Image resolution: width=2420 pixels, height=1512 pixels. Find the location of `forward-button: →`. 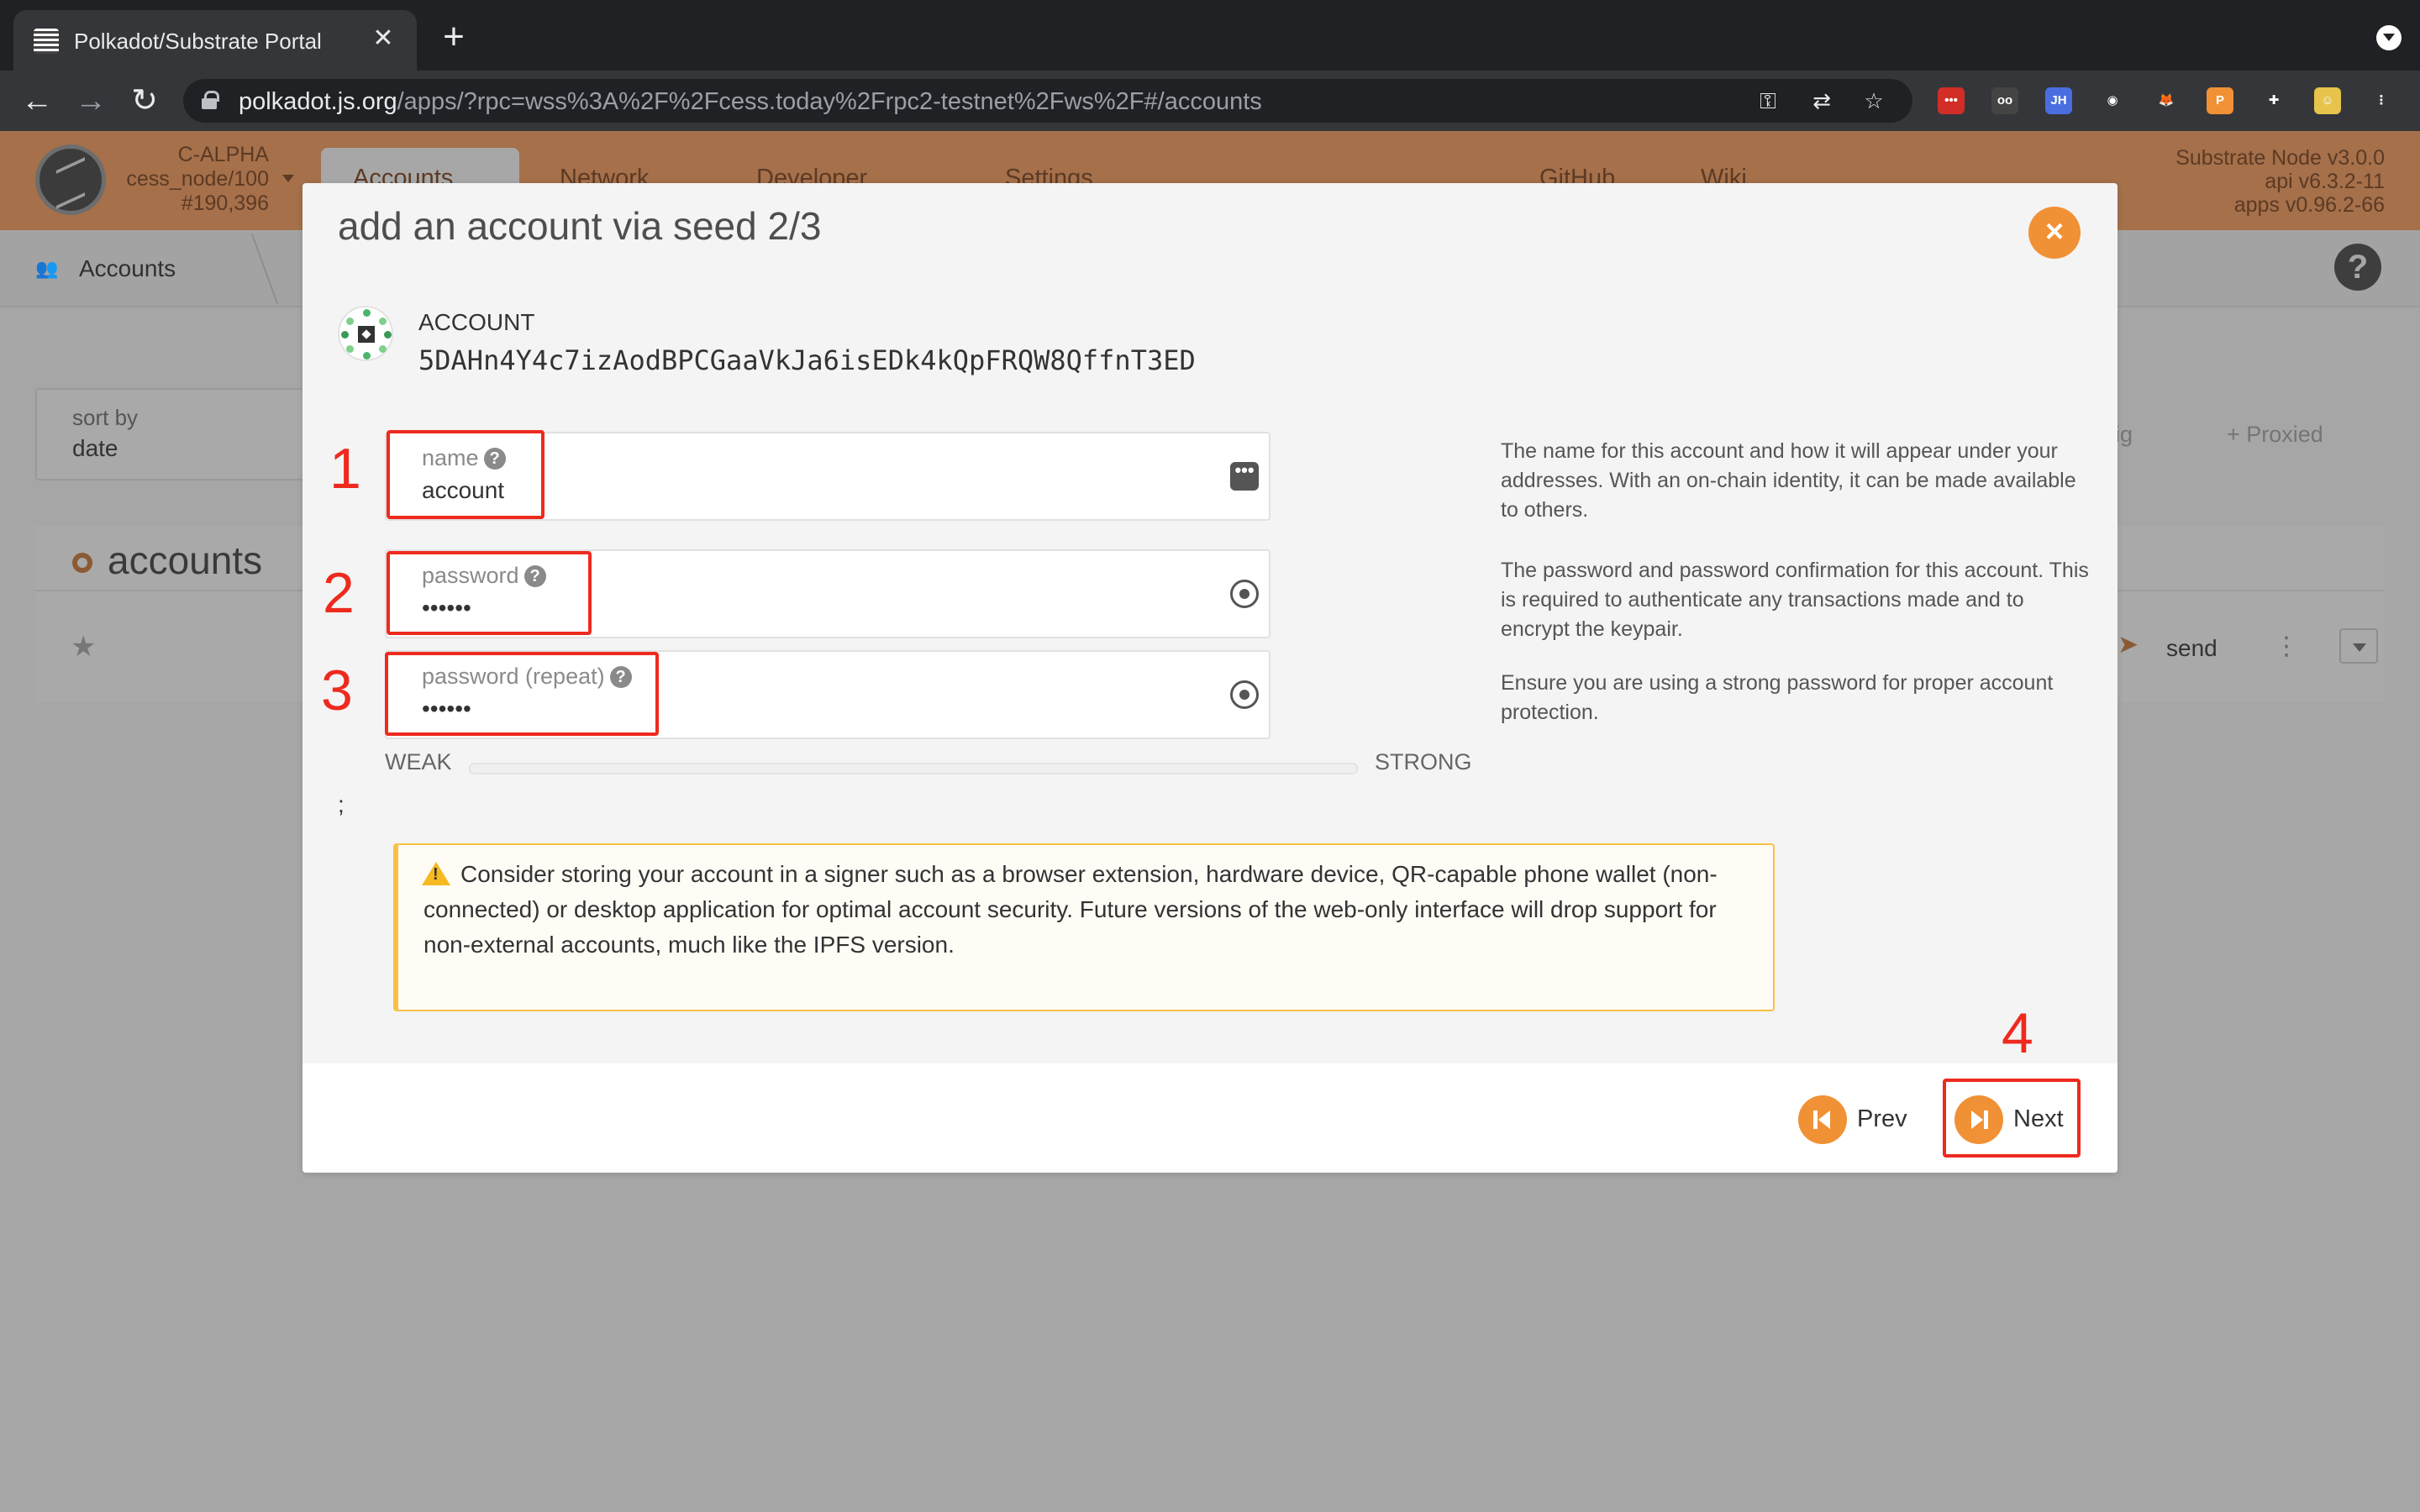

forward-button: → is located at coordinates (90, 100).